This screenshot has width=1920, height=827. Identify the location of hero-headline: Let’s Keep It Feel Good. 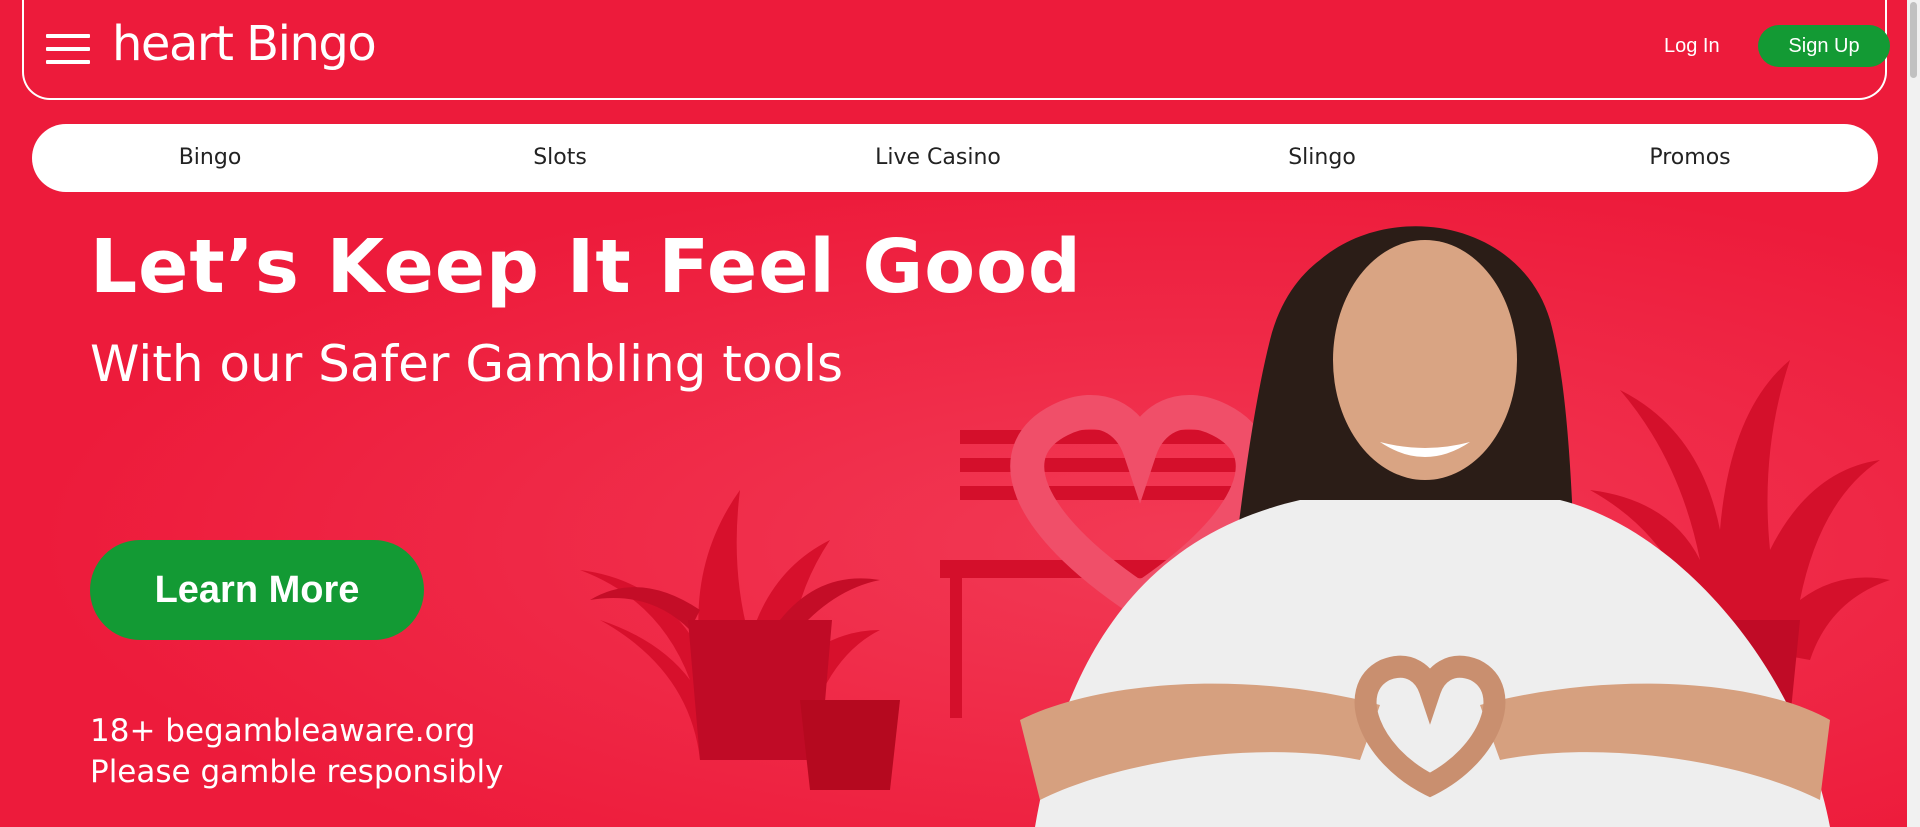
(586, 267).